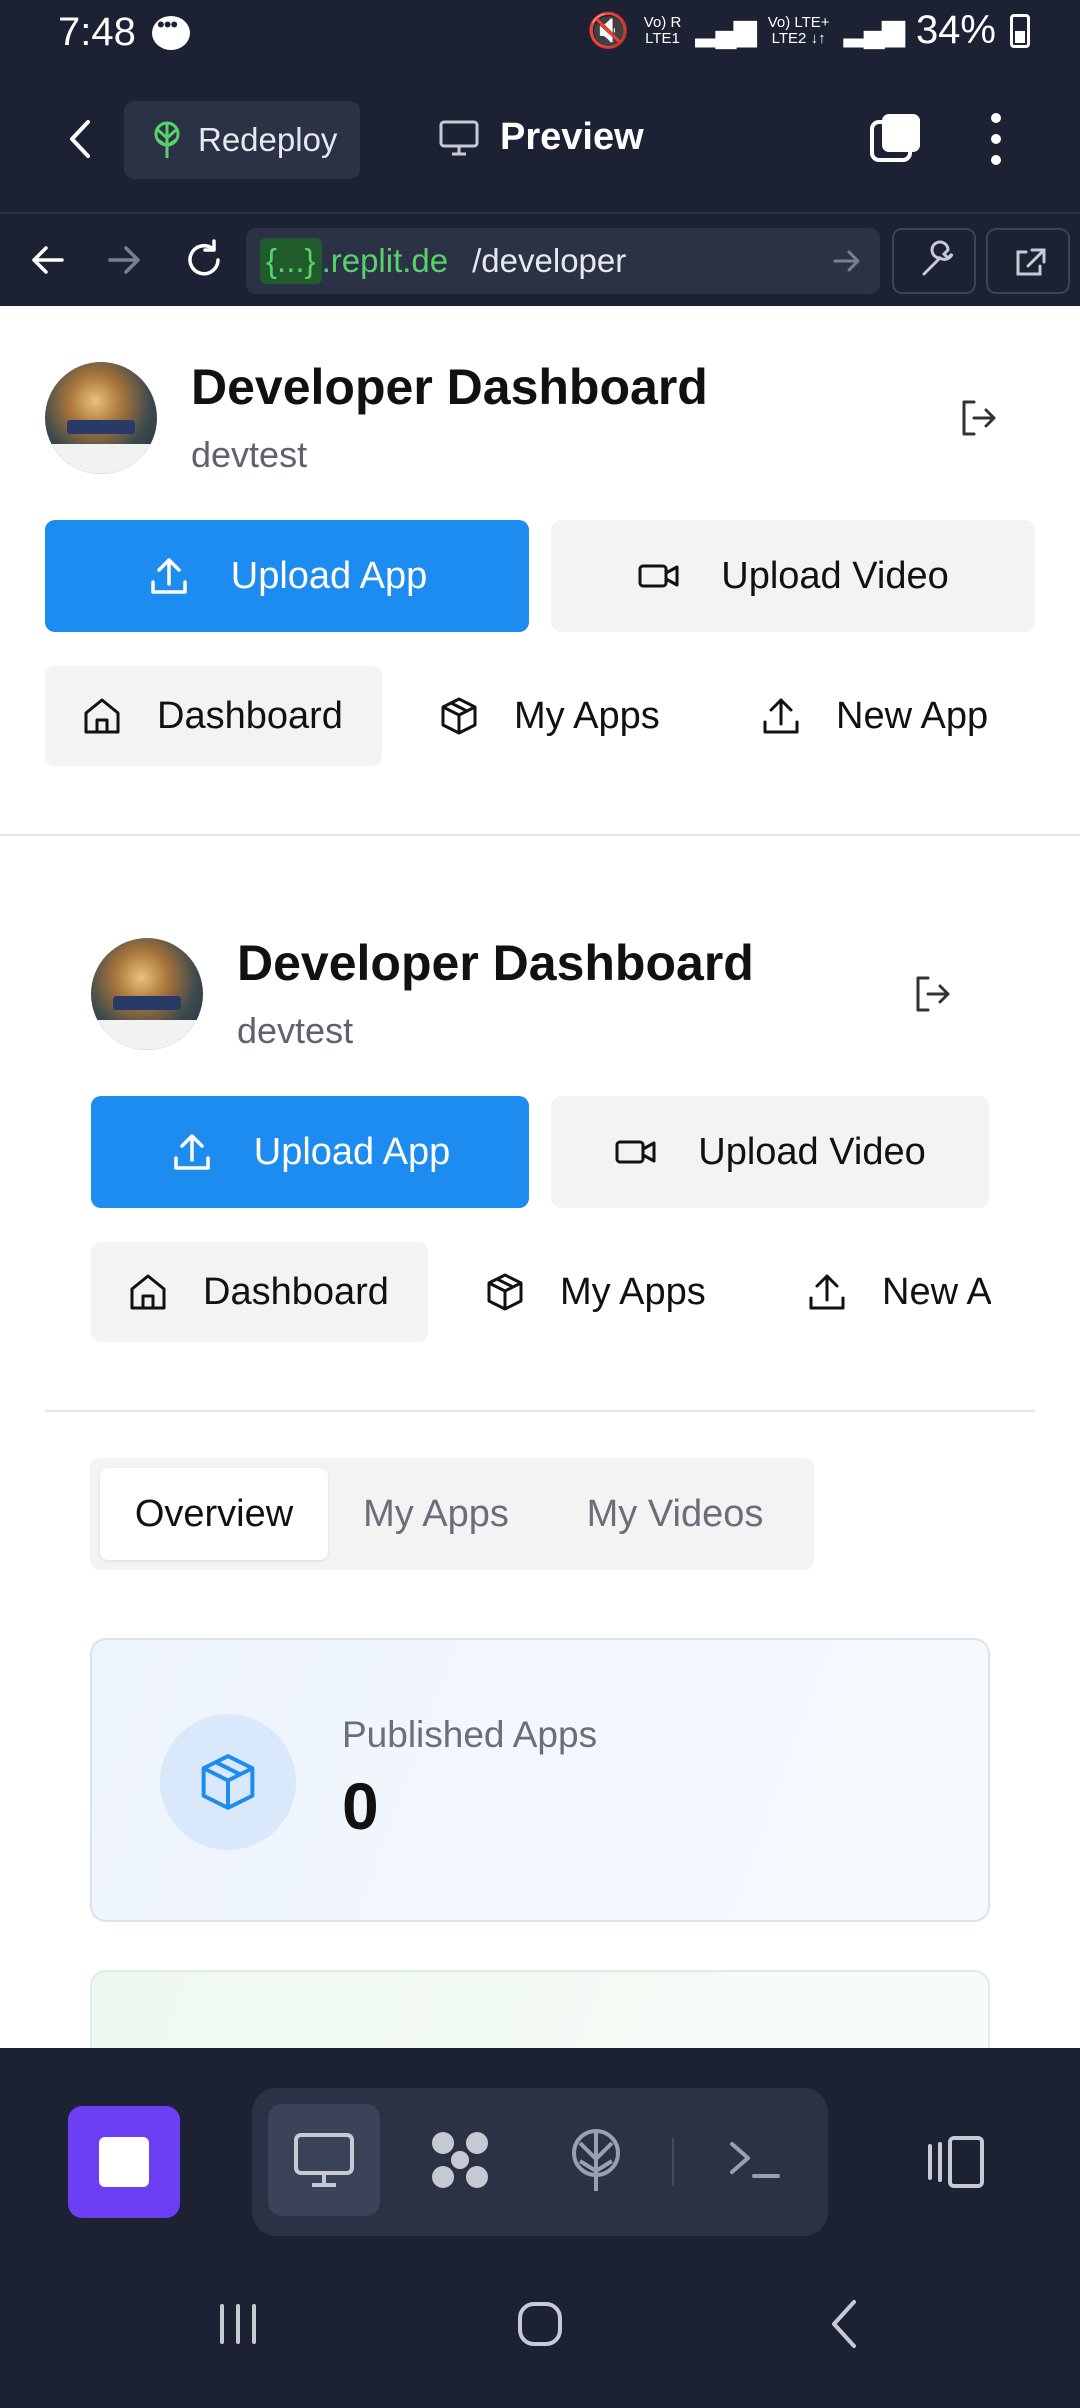  I want to click on tab-my-apps: My Apps, so click(436, 1514).